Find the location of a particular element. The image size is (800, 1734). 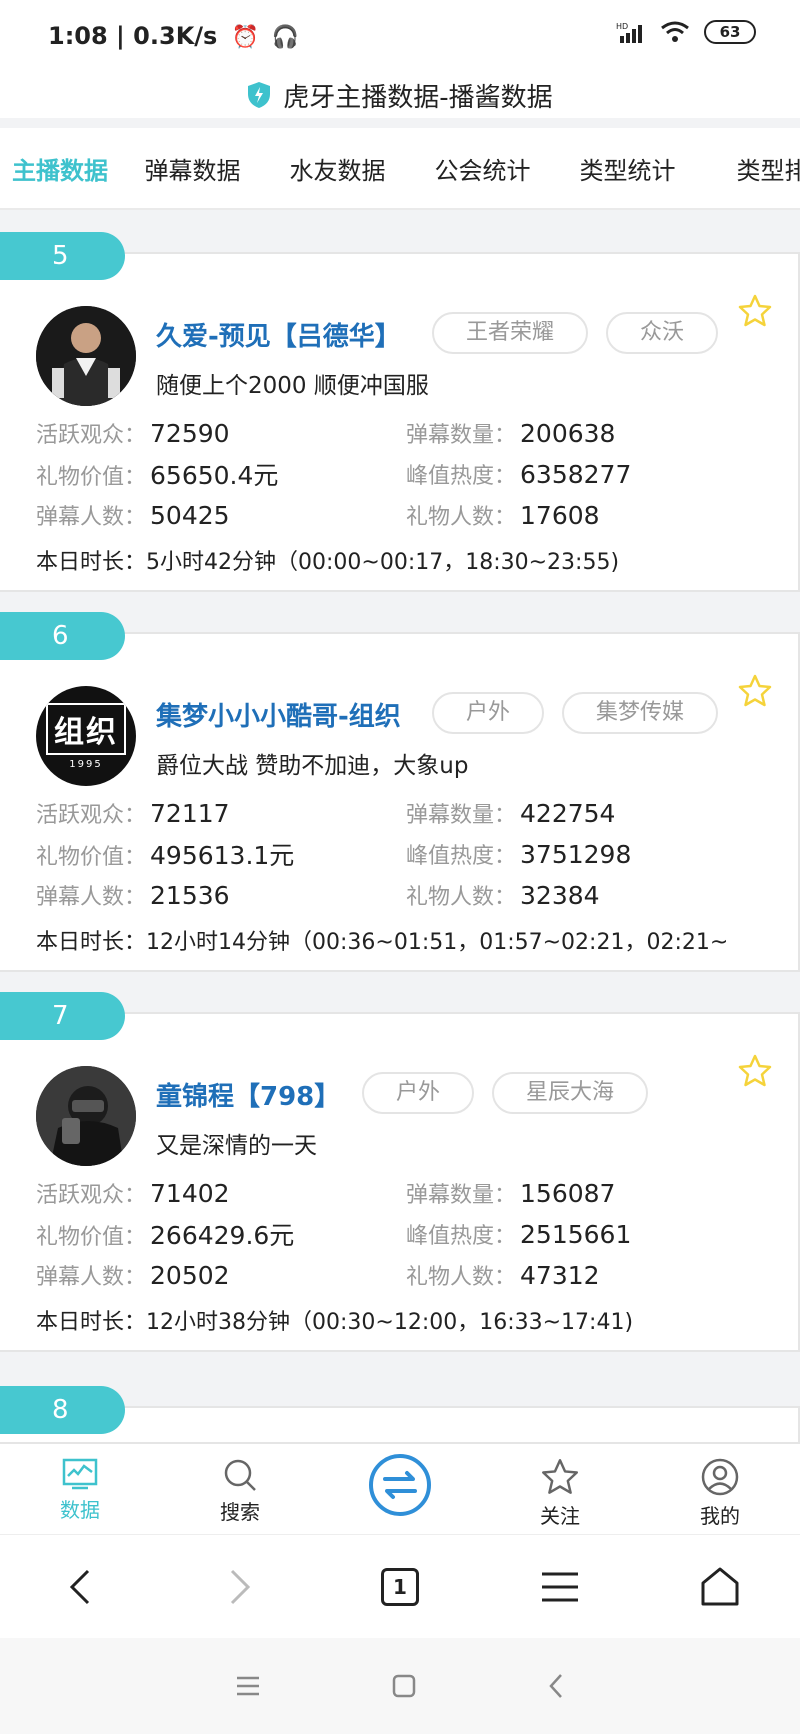

forward-button is located at coordinates (240, 1587).